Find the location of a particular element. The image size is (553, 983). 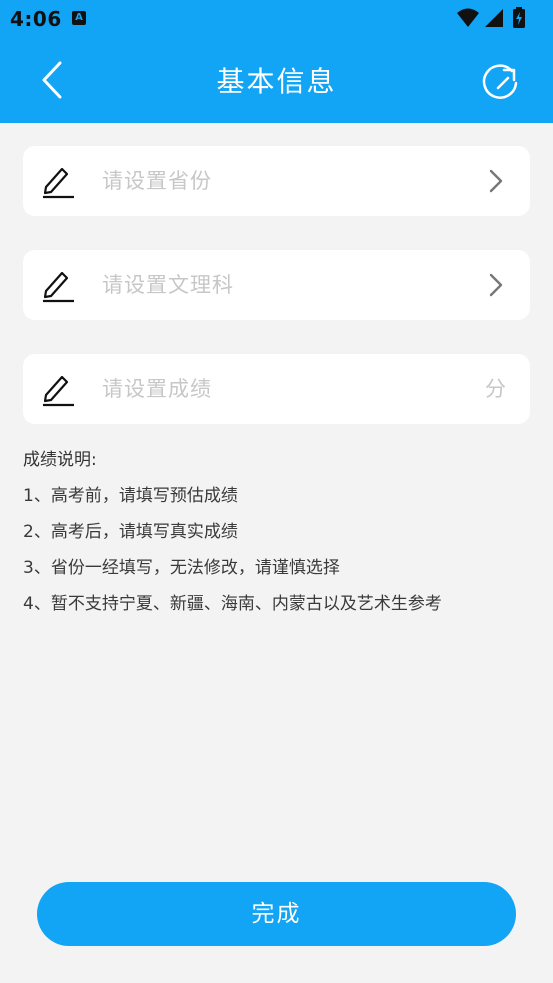

province-placeholder: 请设置省份 is located at coordinates (157, 181).